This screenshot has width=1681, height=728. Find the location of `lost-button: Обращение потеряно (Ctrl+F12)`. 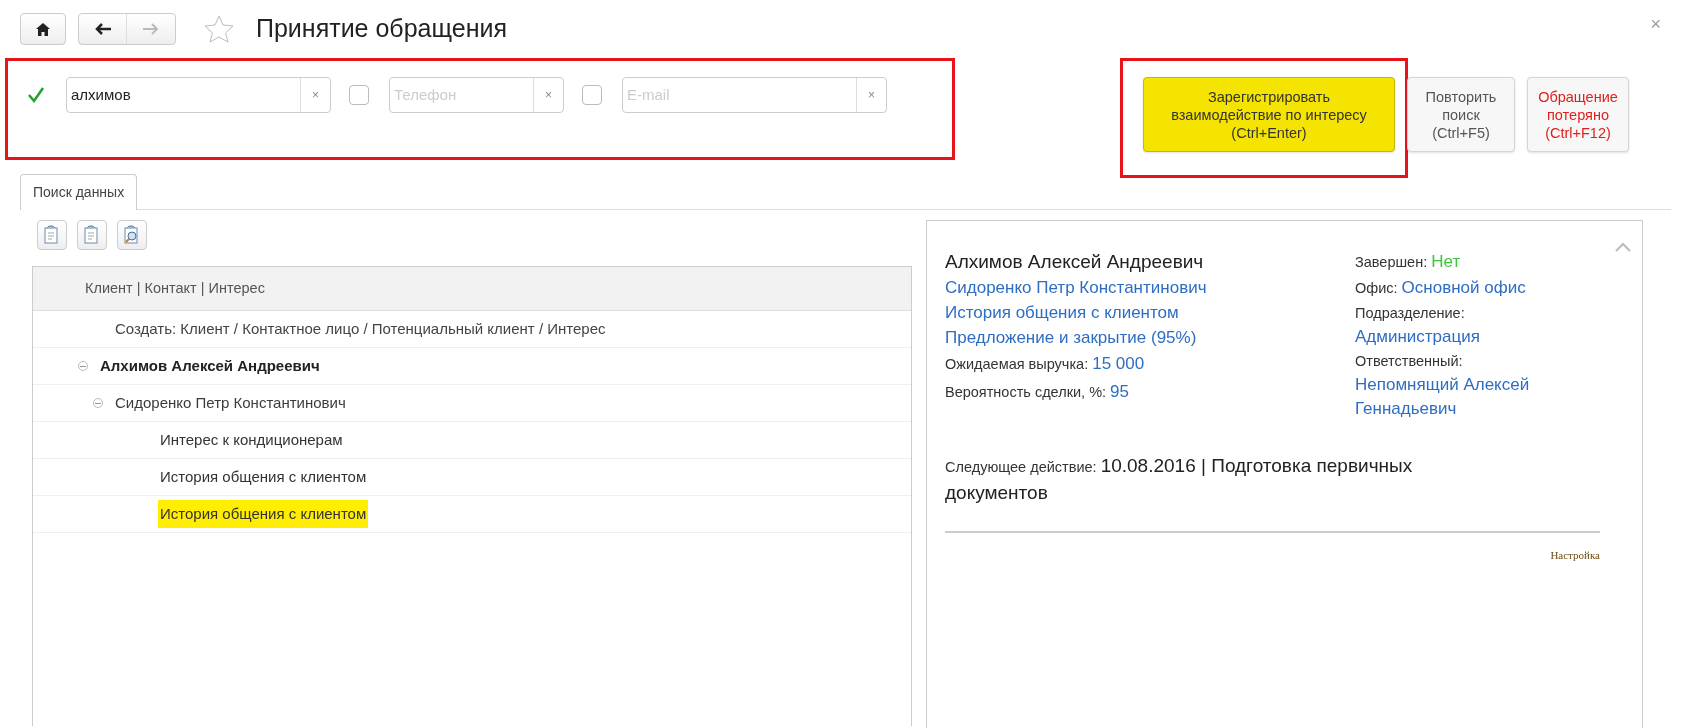

lost-button: Обращение потеряно (Ctrl+F12) is located at coordinates (1578, 114).